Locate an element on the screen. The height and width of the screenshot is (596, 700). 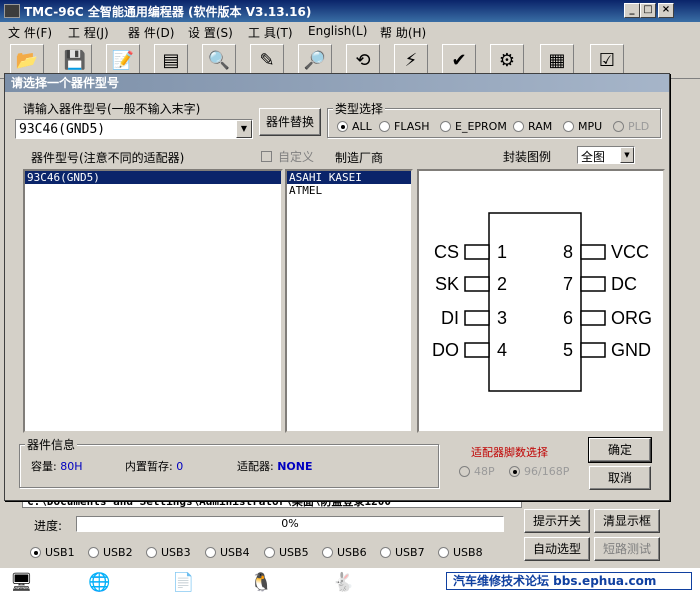
dialog-title: 请选择一个器件型号 is located at coordinates (337, 83).